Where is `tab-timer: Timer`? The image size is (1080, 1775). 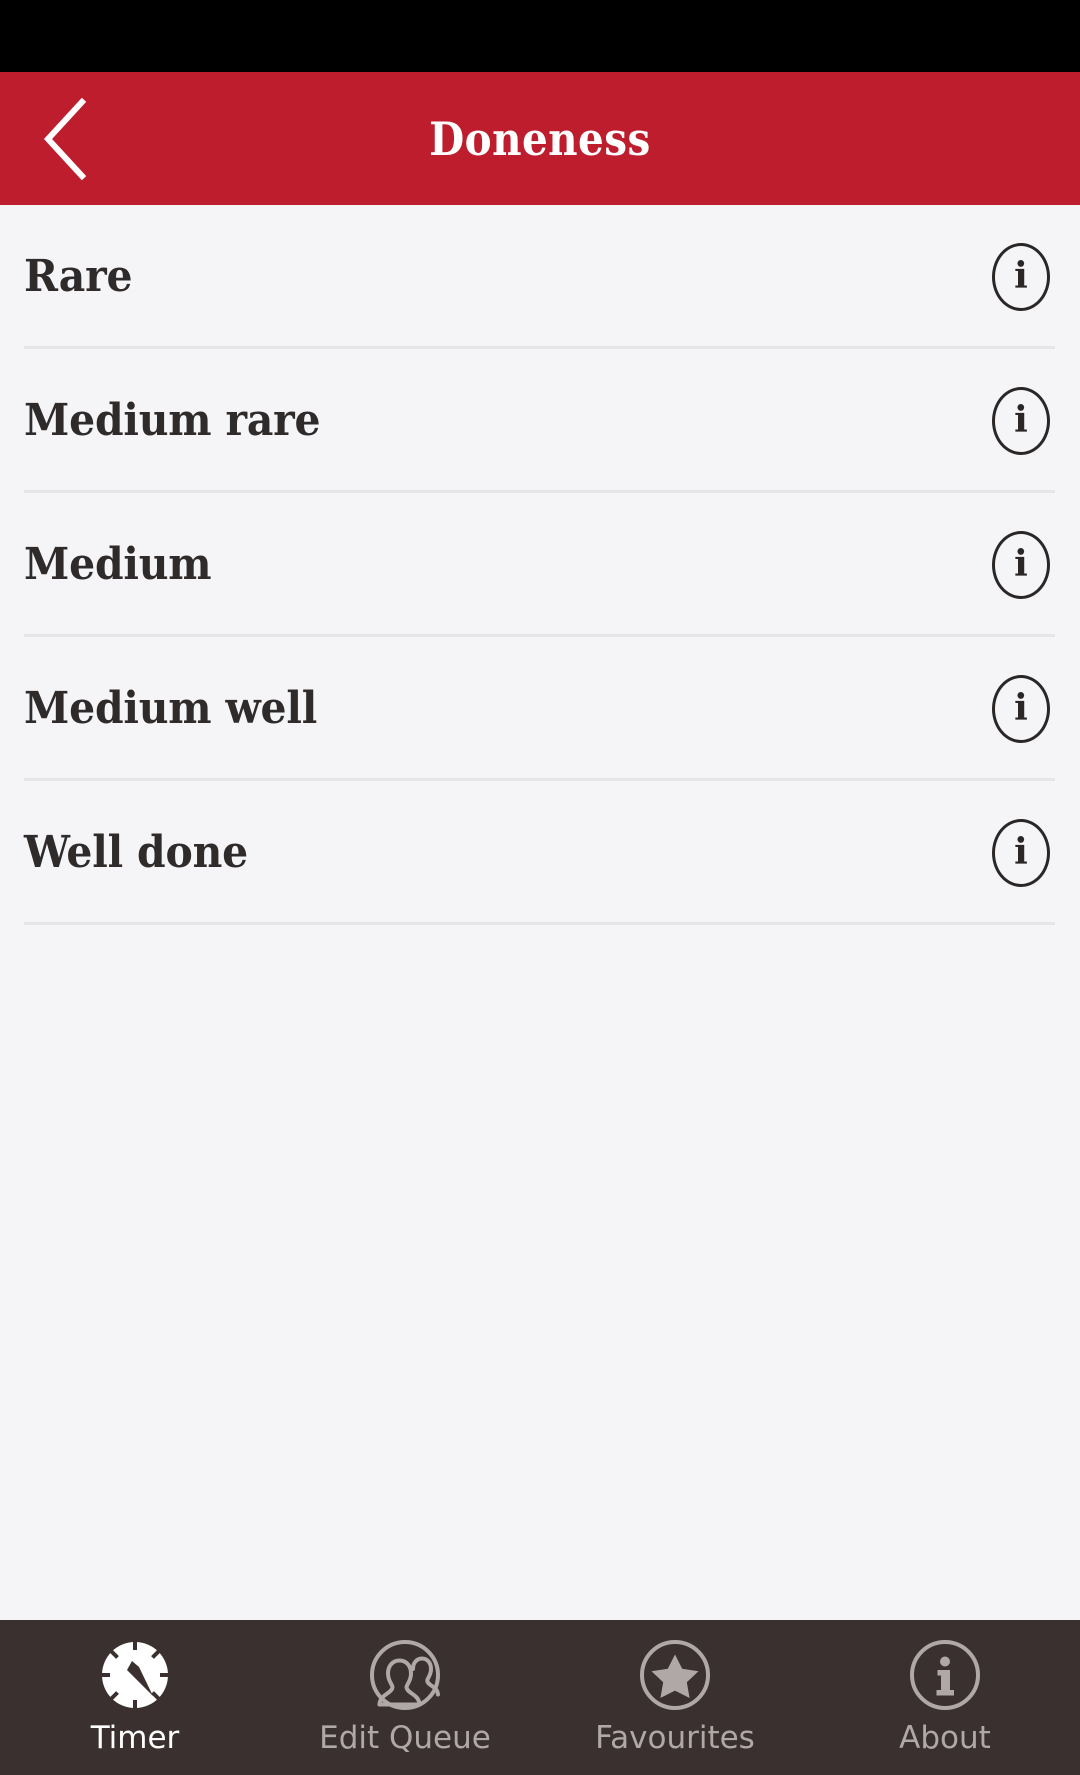
tab-timer: Timer is located at coordinates (135, 1697).